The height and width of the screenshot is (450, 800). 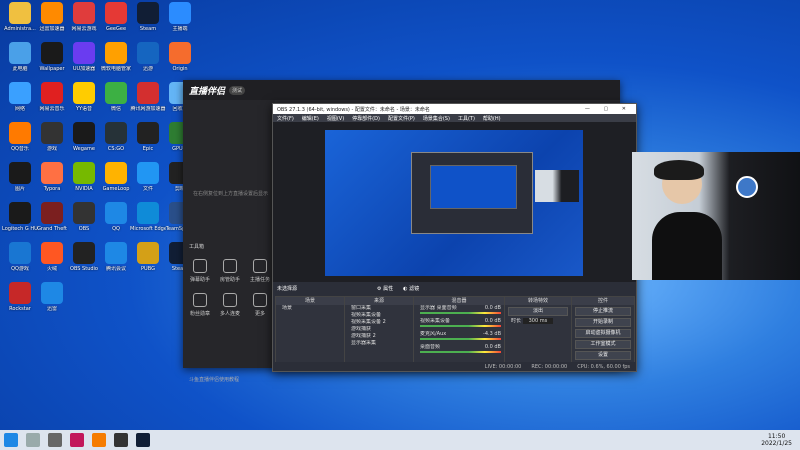 What do you see at coordinates (538, 311) in the screenshot?
I see `transition-select: 淡出` at bounding box center [538, 311].